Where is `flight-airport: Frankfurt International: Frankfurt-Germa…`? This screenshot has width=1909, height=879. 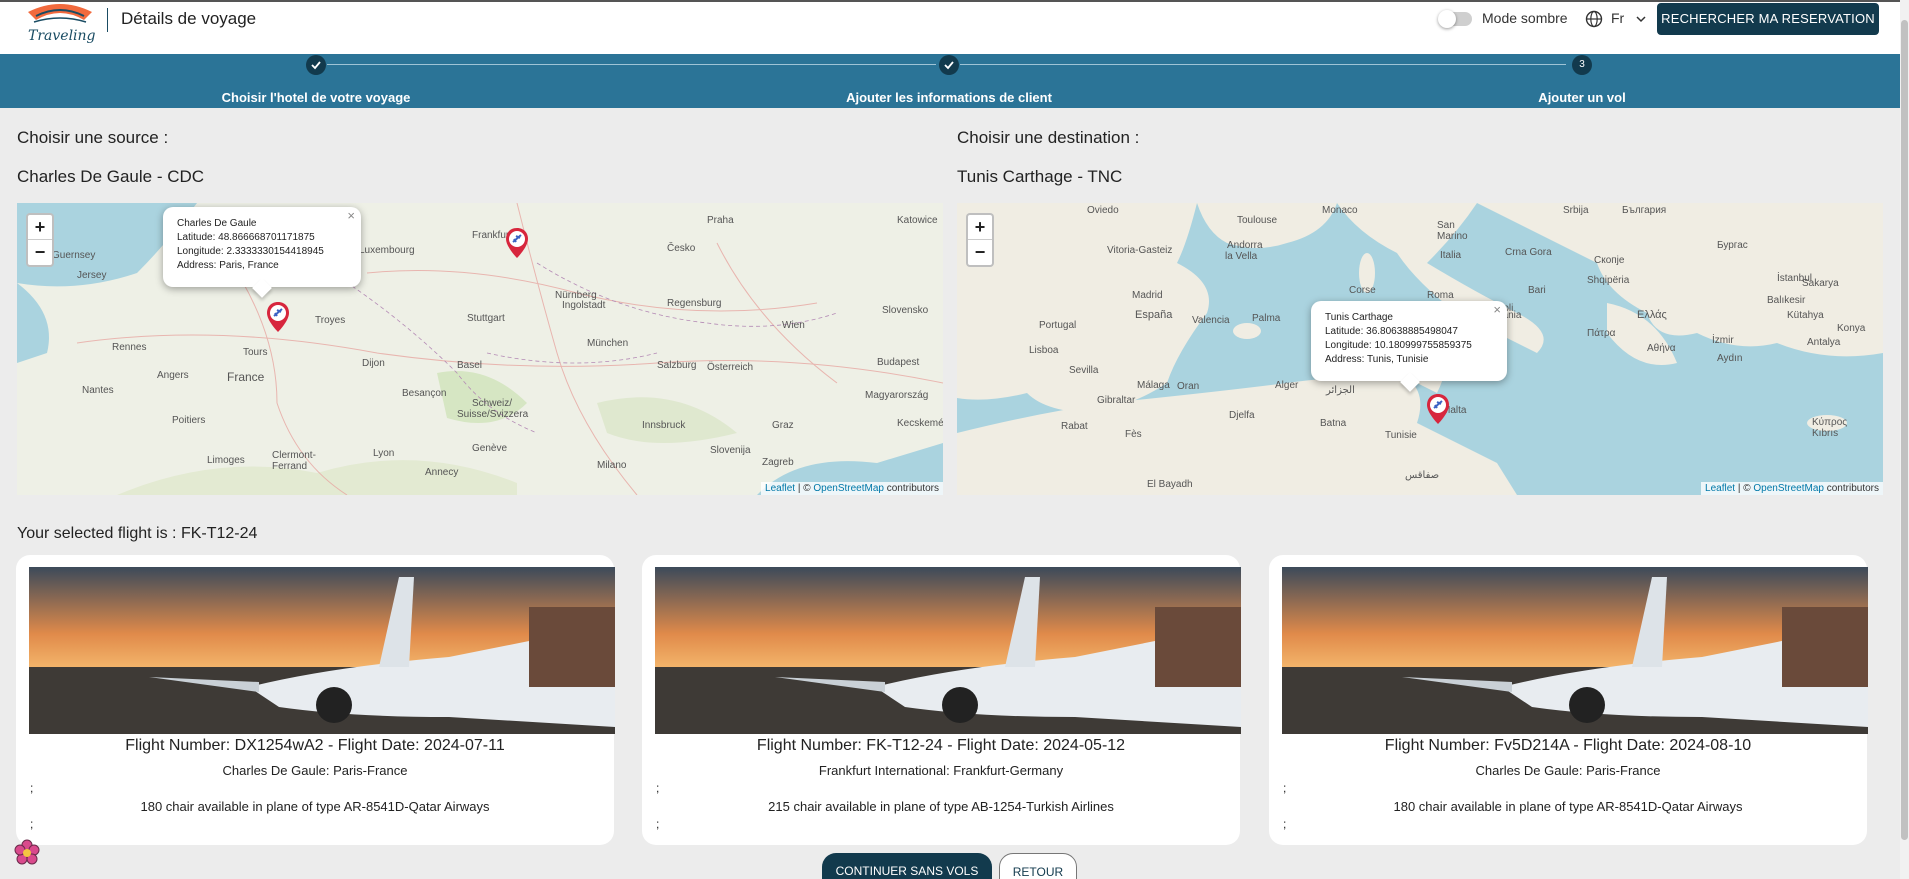 flight-airport: Frankfurt International: Frankfurt-Germa… is located at coordinates (941, 770).